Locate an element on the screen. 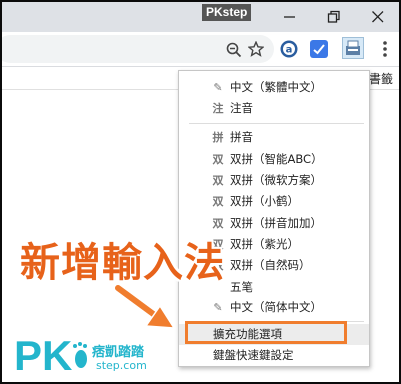 Image resolution: width=401 pixels, height=384 pixels. menu-item-label: 双拼（微软方案） is located at coordinates (276, 180).